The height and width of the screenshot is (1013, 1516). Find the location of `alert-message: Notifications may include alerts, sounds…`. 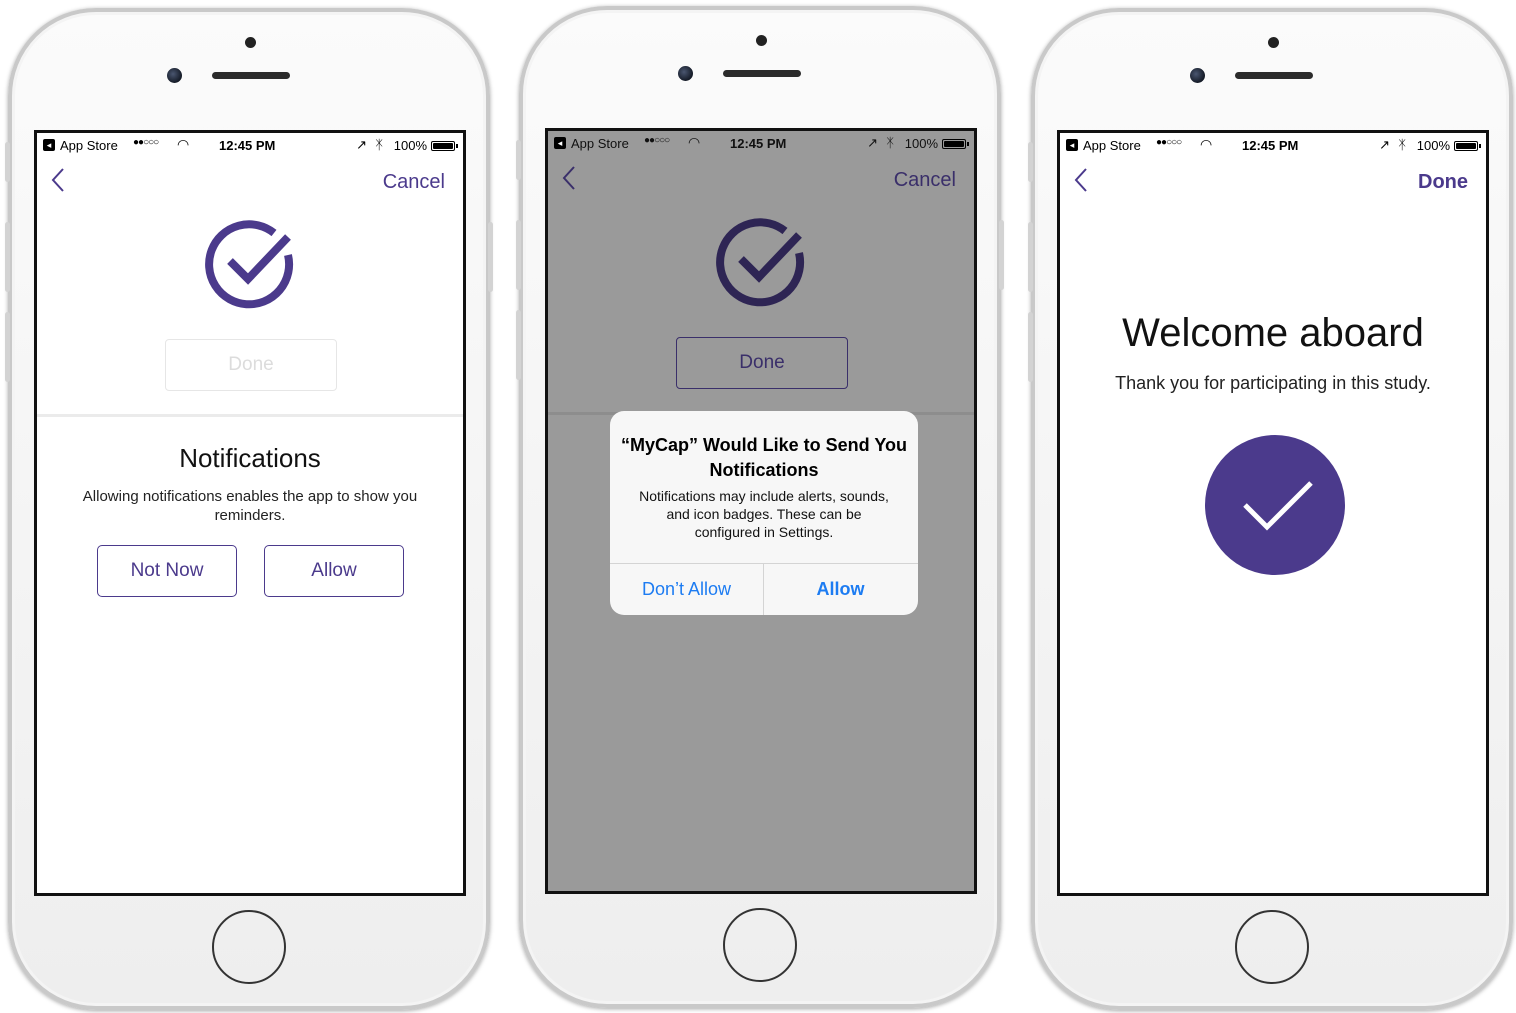

alert-message: Notifications may include alerts, sounds… is located at coordinates (764, 514).